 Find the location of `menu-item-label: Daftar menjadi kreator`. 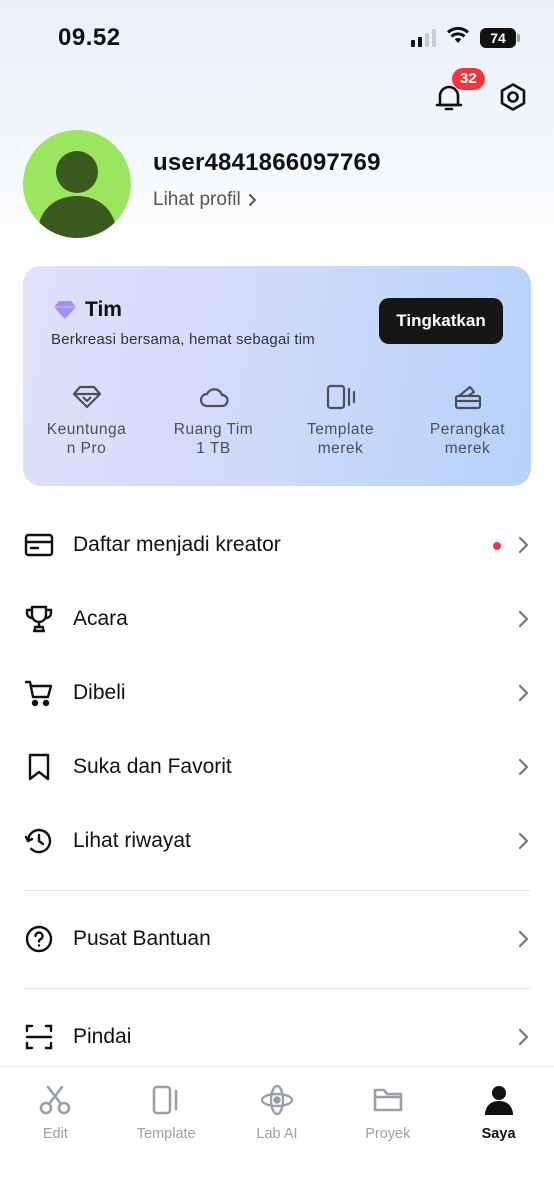

menu-item-label: Daftar menjadi kreator is located at coordinates (177, 544).